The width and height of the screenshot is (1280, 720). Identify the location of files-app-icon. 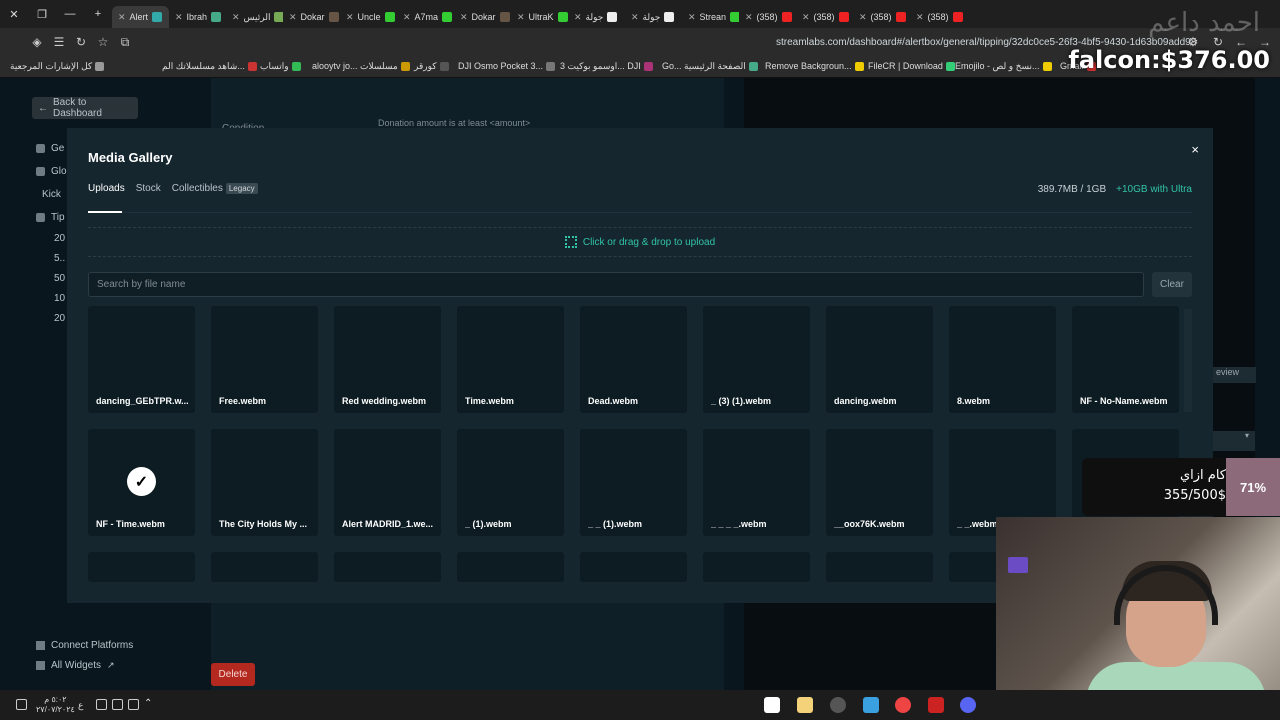
(805, 705).